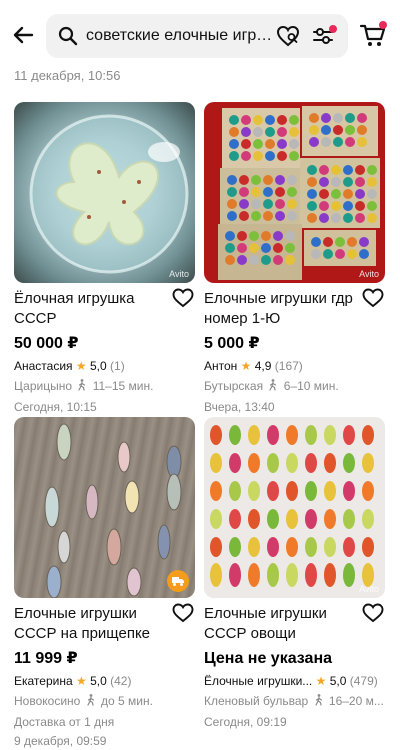 This screenshot has height=750, width=400. I want to click on listing-title: Елочные игрушки СССР на прищепке, so click(94, 624).